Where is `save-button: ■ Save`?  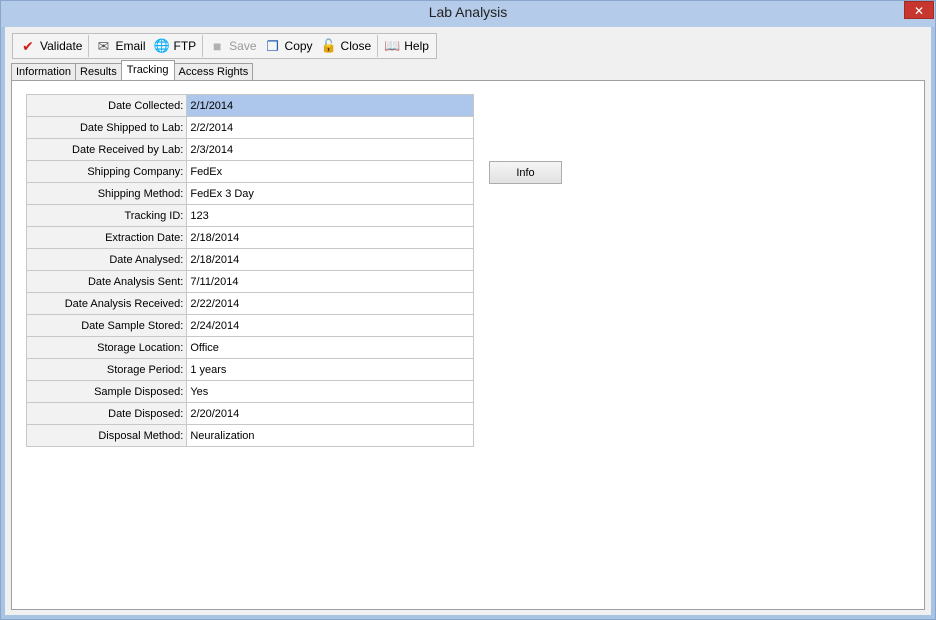 save-button: ■ Save is located at coordinates (232, 46).